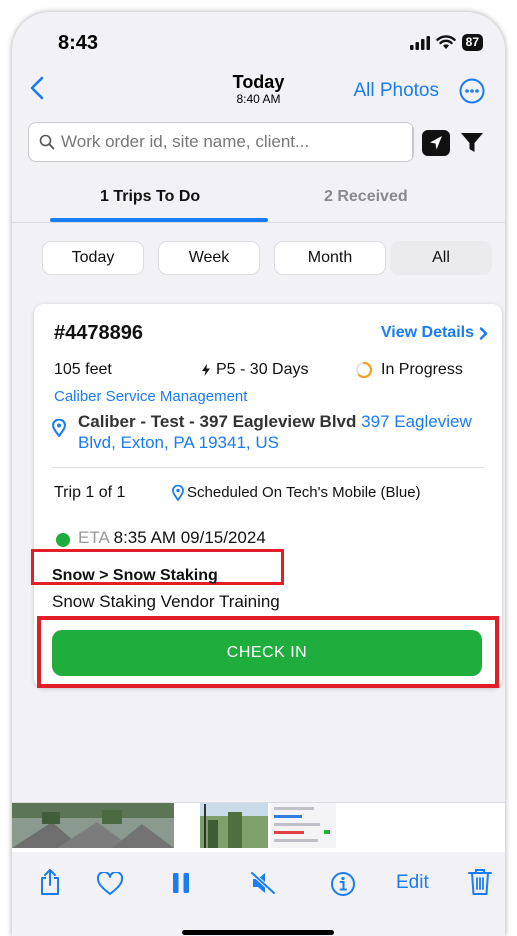 Image resolution: width=517 pixels, height=936 pixels. I want to click on trash-icon, so click(480, 882).